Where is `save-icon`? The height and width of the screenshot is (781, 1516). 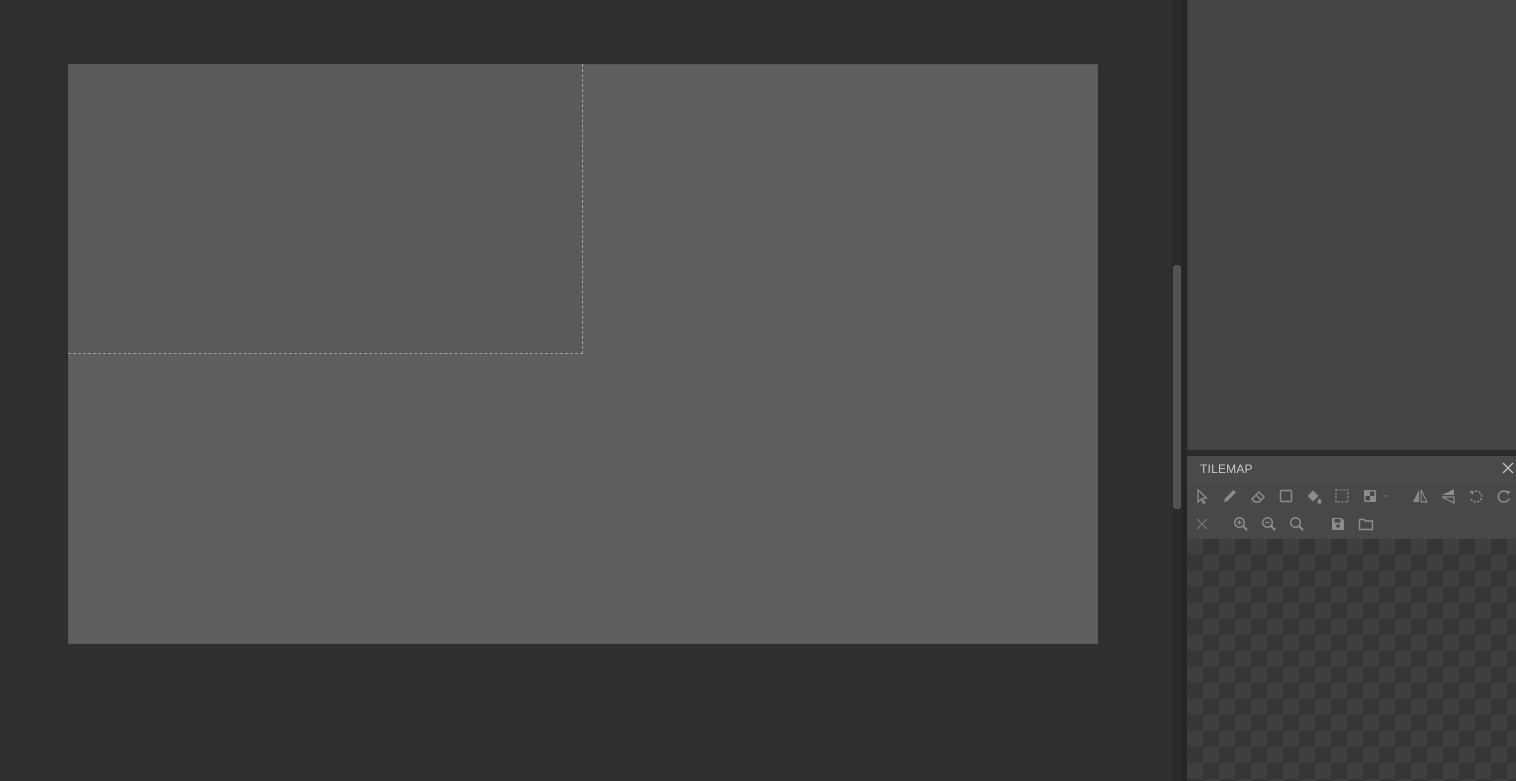
save-icon is located at coordinates (1338, 524).